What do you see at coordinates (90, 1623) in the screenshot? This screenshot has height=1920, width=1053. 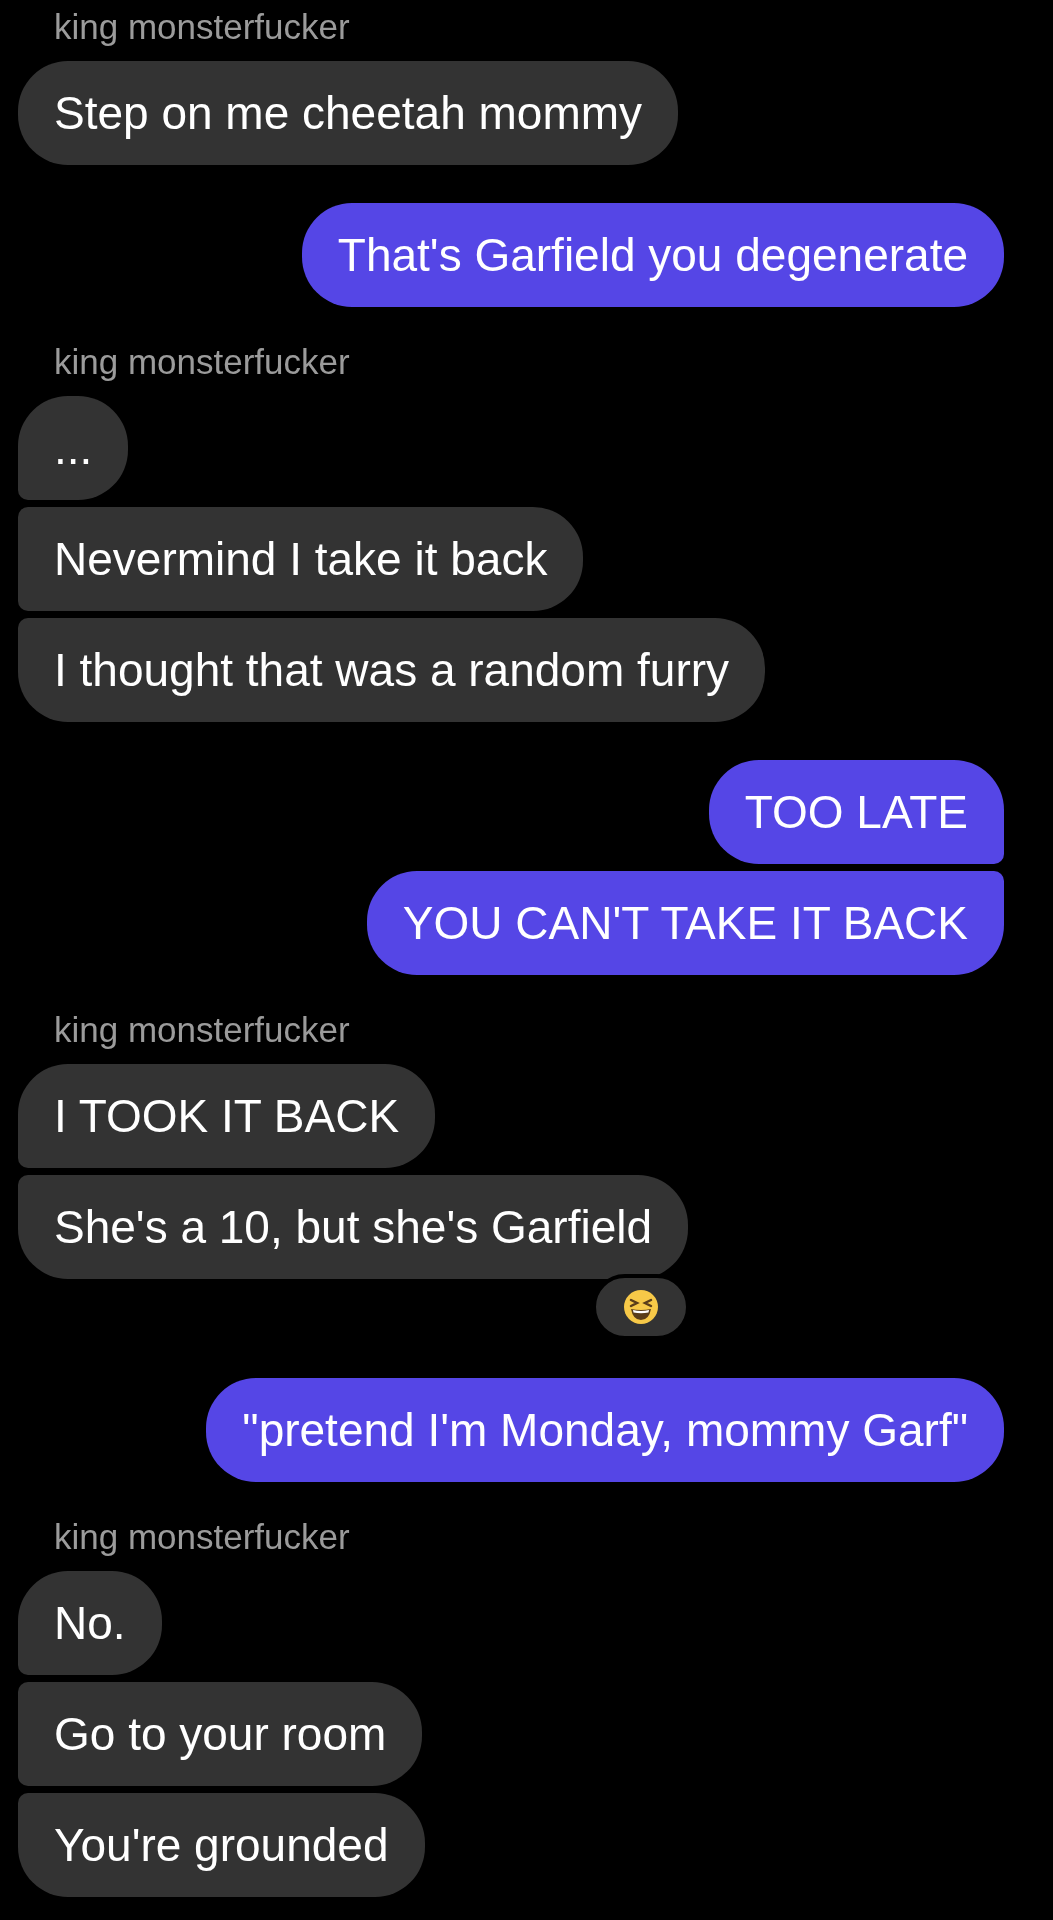 I see `message-bubble: No.` at bounding box center [90, 1623].